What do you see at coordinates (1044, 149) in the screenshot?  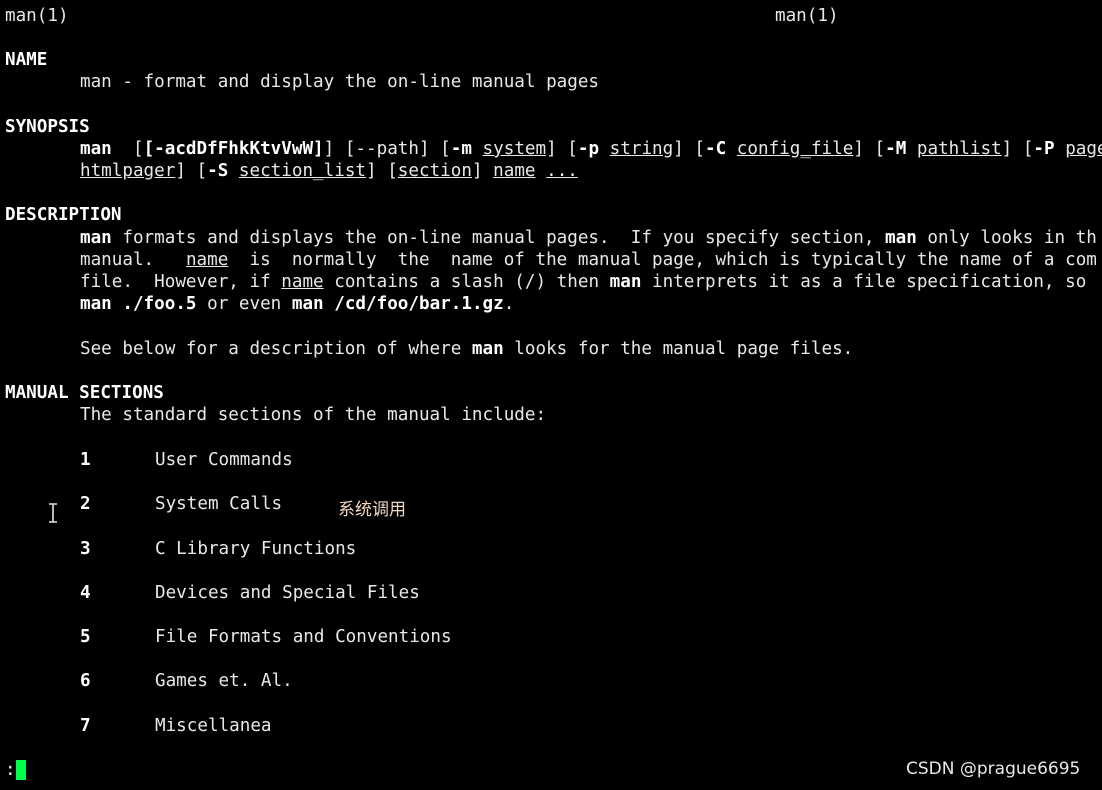 I see `P-flag: -P` at bounding box center [1044, 149].